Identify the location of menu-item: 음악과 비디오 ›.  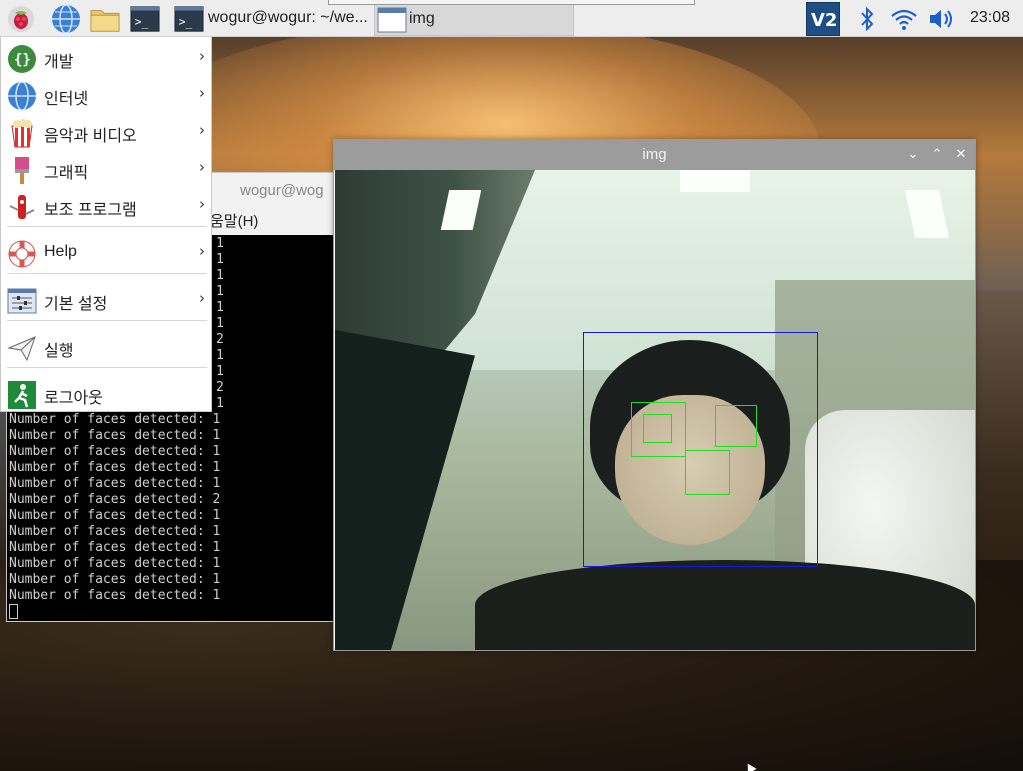
(107, 133).